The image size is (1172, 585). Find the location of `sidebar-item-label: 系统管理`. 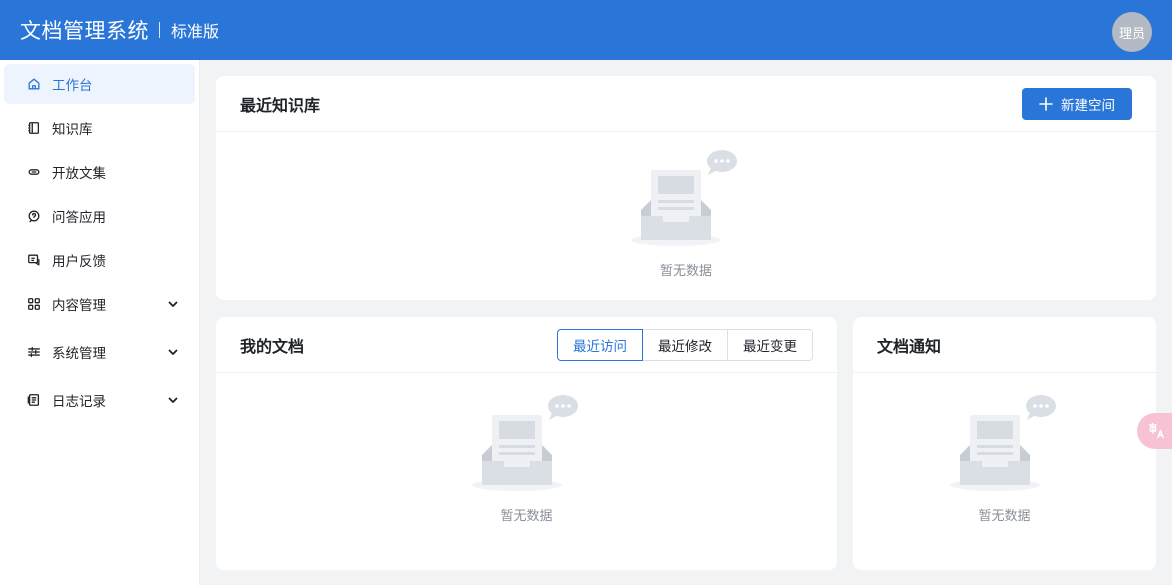

sidebar-item-label: 系统管理 is located at coordinates (79, 354).